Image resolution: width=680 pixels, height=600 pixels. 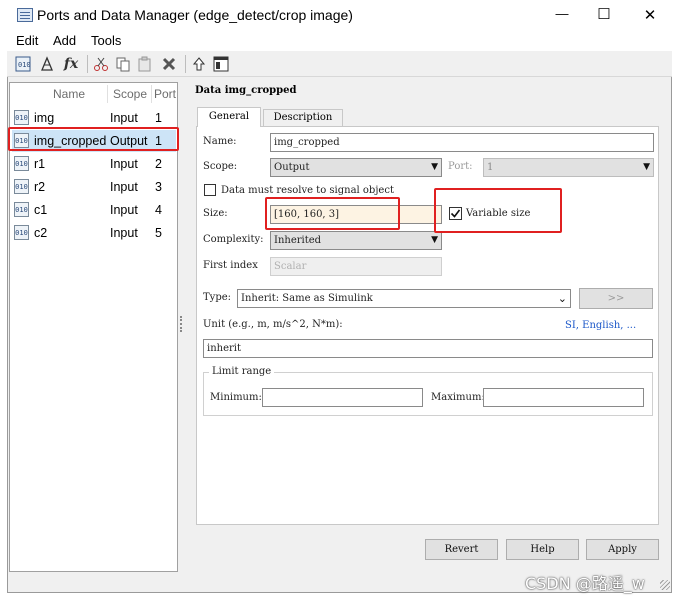 I want to click on help-button: Help, so click(x=542, y=549).